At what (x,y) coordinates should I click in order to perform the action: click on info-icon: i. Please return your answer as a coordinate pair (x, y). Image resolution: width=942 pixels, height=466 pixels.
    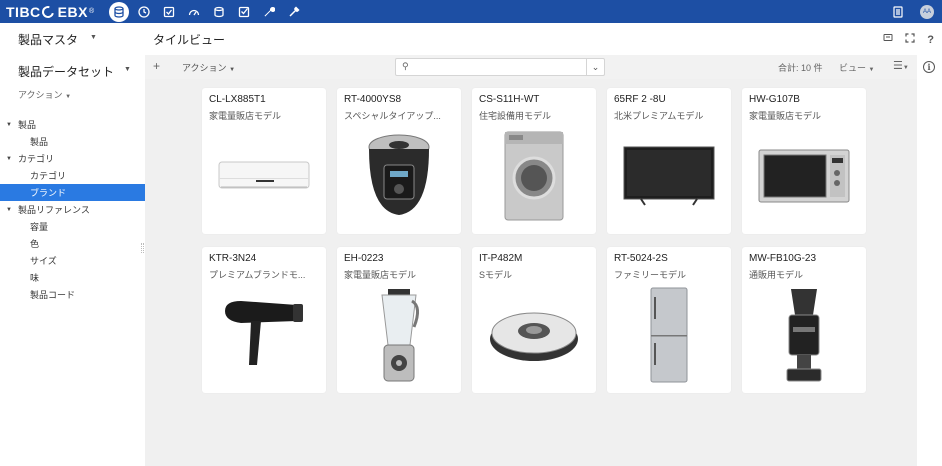
    Looking at the image, I should click on (929, 67).